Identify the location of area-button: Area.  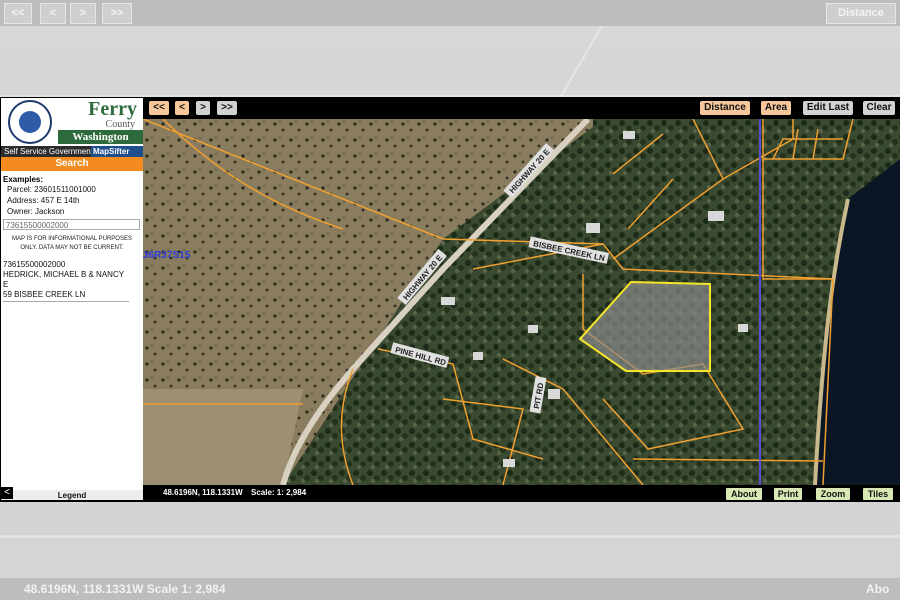
(776, 108).